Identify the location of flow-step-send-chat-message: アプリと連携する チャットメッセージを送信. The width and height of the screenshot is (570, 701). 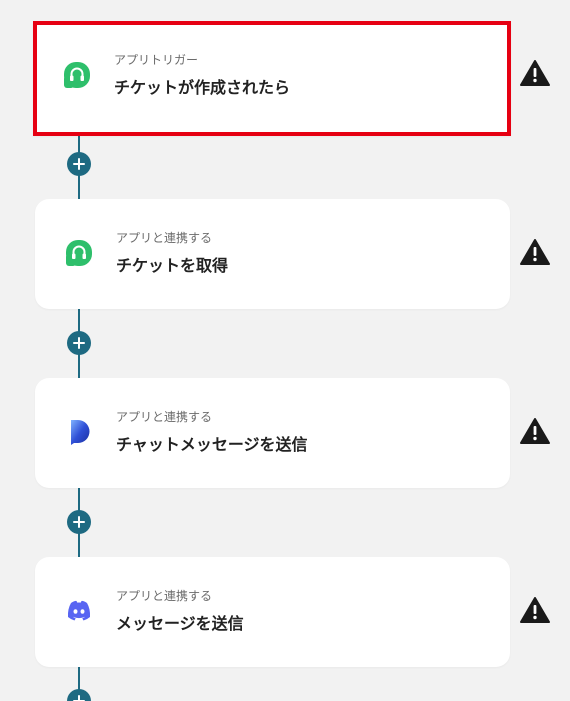
(272, 433).